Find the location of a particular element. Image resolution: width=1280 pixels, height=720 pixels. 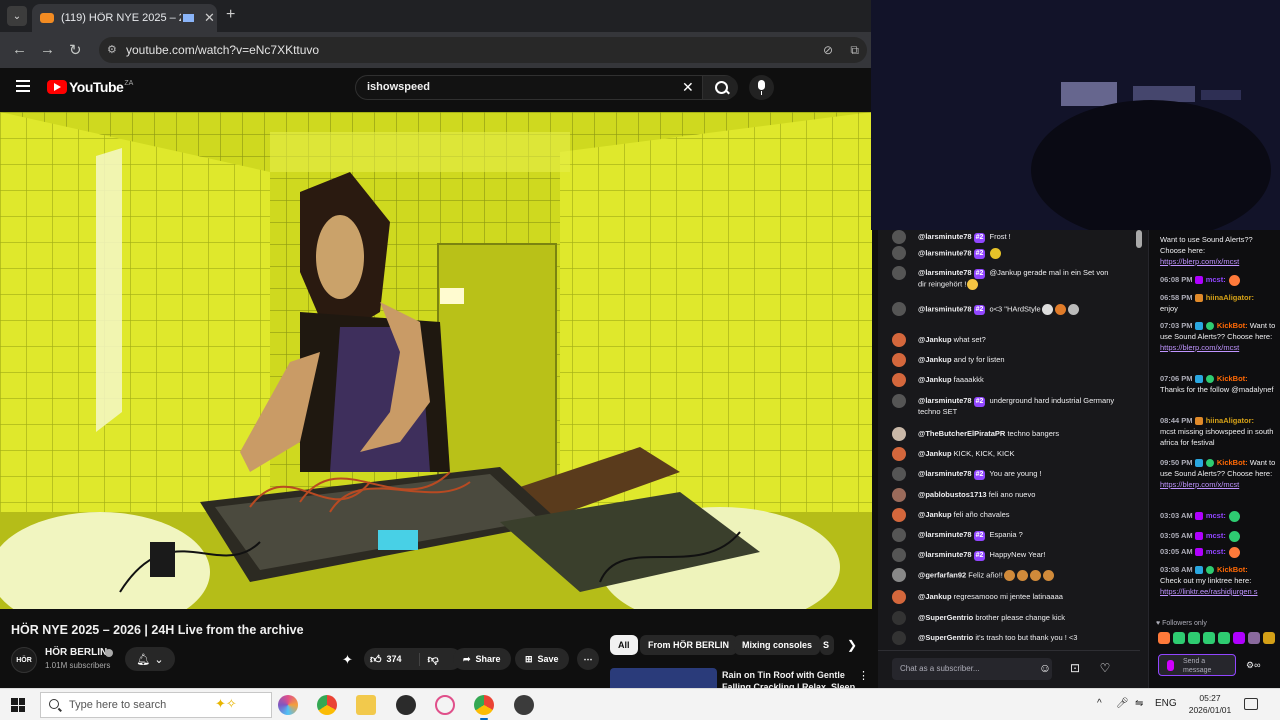

like-icon: 👍︎ is located at coordinates (376, 659).